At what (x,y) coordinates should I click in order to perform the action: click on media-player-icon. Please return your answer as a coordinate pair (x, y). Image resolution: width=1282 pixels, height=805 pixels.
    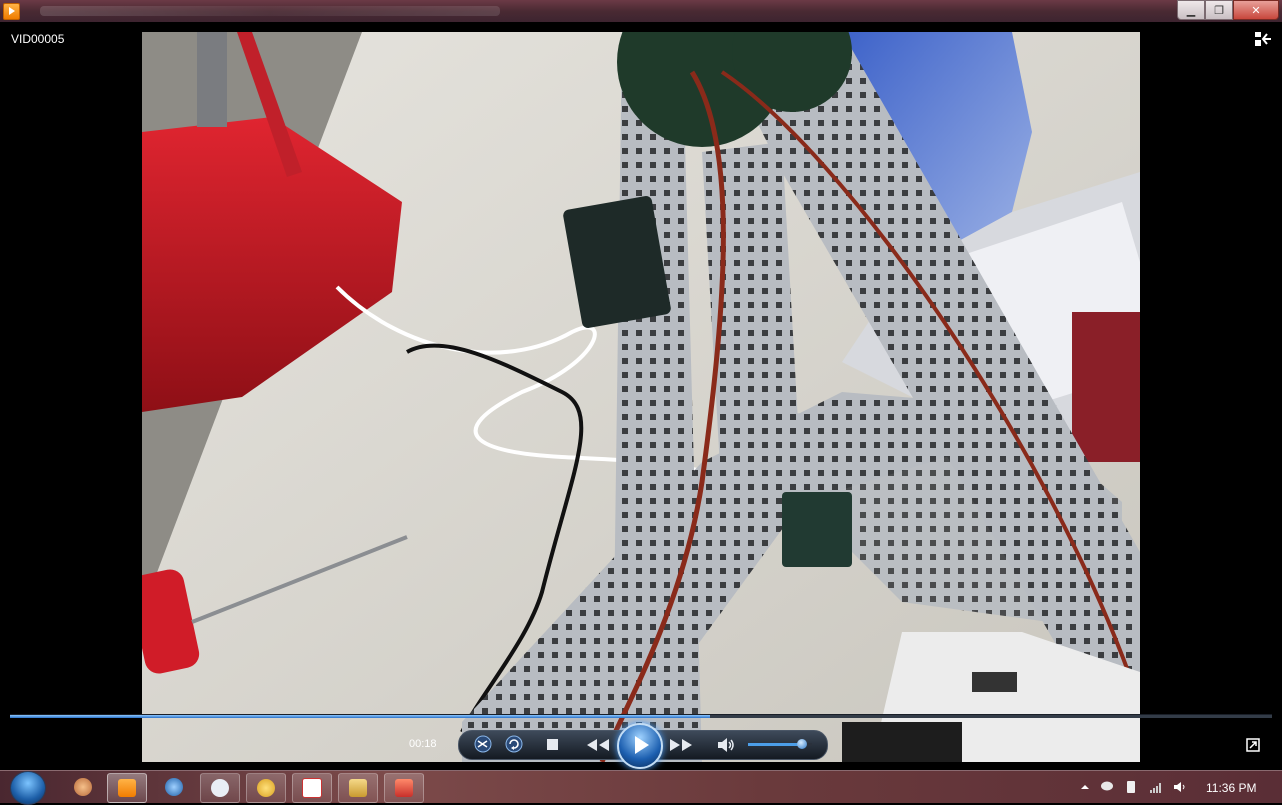
    Looking at the image, I should click on (127, 788).